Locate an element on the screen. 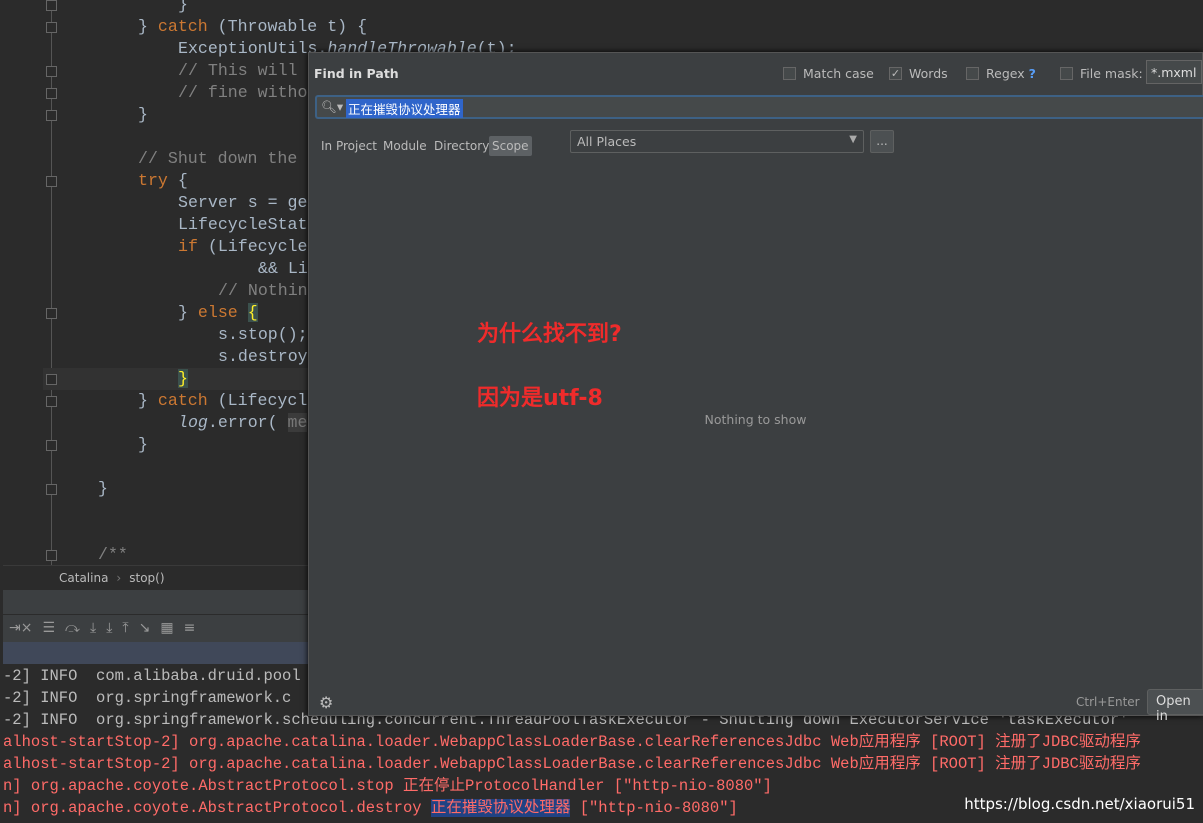 The width and height of the screenshot is (1203, 823). words-checkbox: ✓ Words is located at coordinates (918, 73).